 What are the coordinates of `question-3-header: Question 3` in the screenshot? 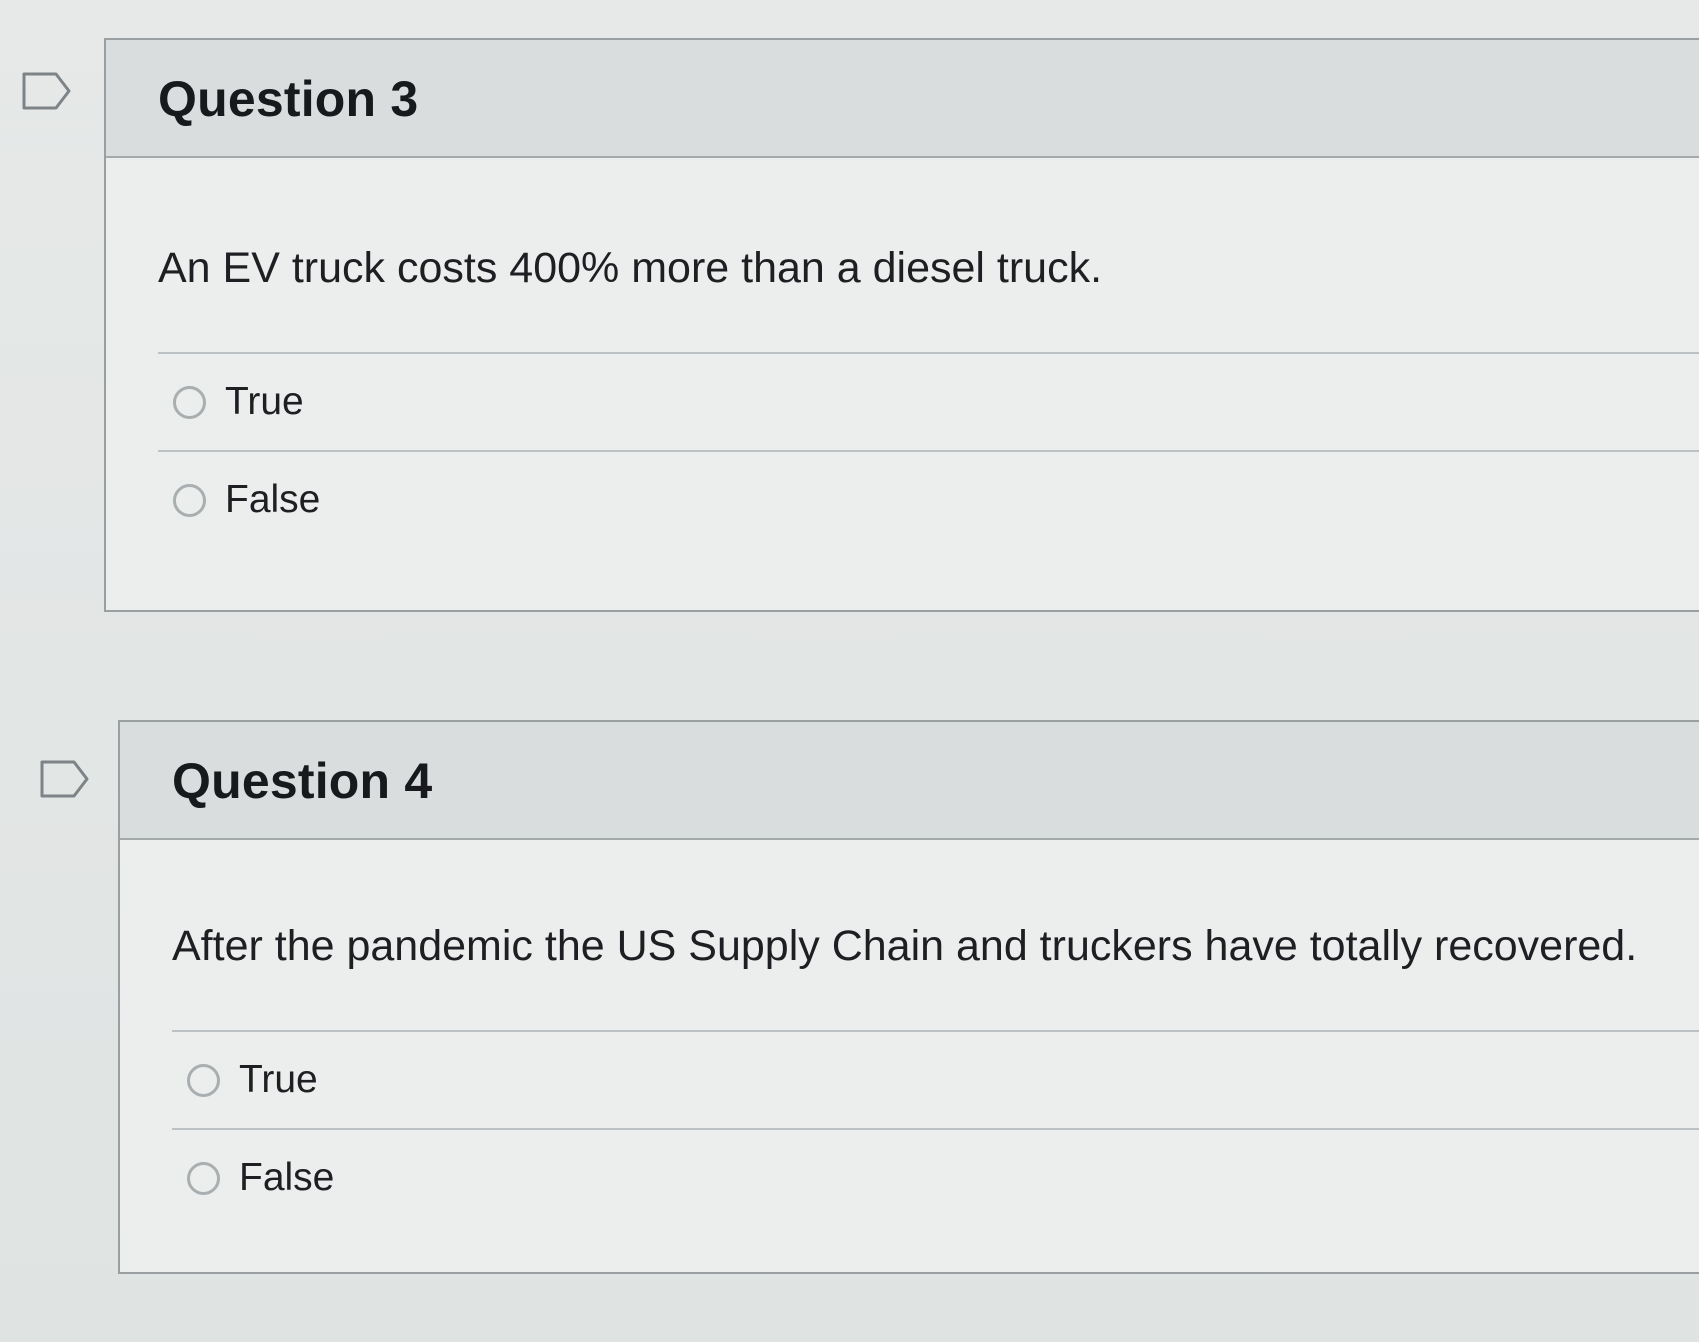 It's located at (902, 99).